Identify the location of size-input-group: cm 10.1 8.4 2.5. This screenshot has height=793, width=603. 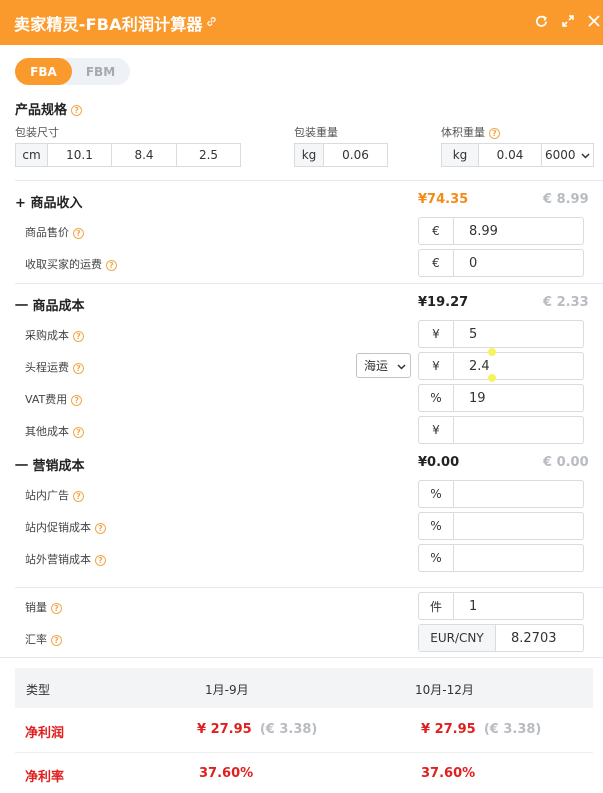
(128, 155).